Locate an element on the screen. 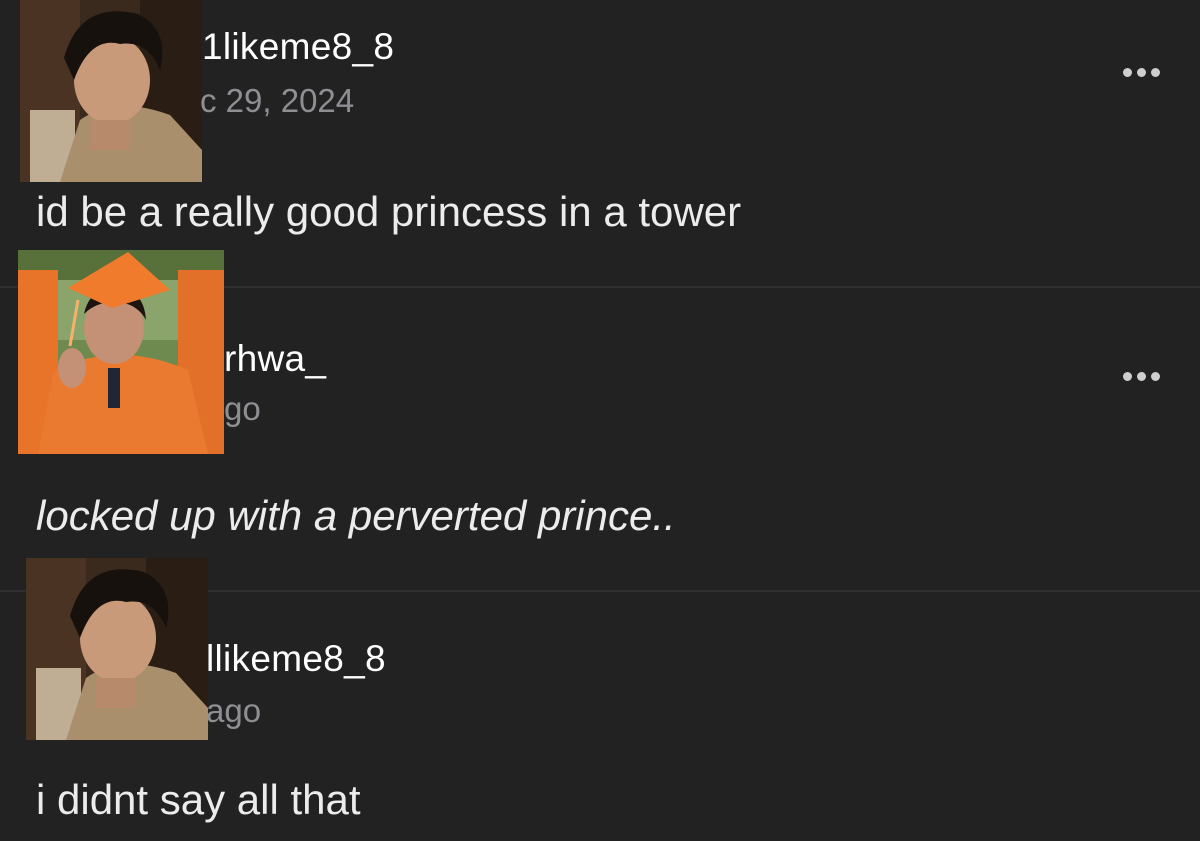 The image size is (1200, 841). comment-text: id be a really good princess in a tower is located at coordinates (389, 211).